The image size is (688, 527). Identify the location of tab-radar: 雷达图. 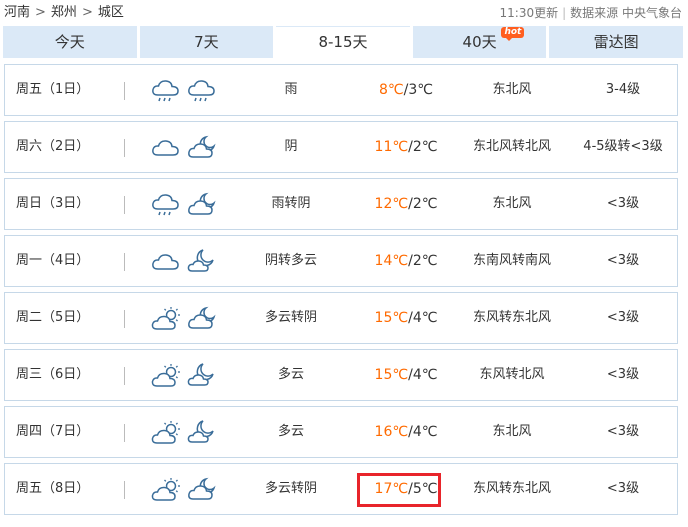
(616, 42).